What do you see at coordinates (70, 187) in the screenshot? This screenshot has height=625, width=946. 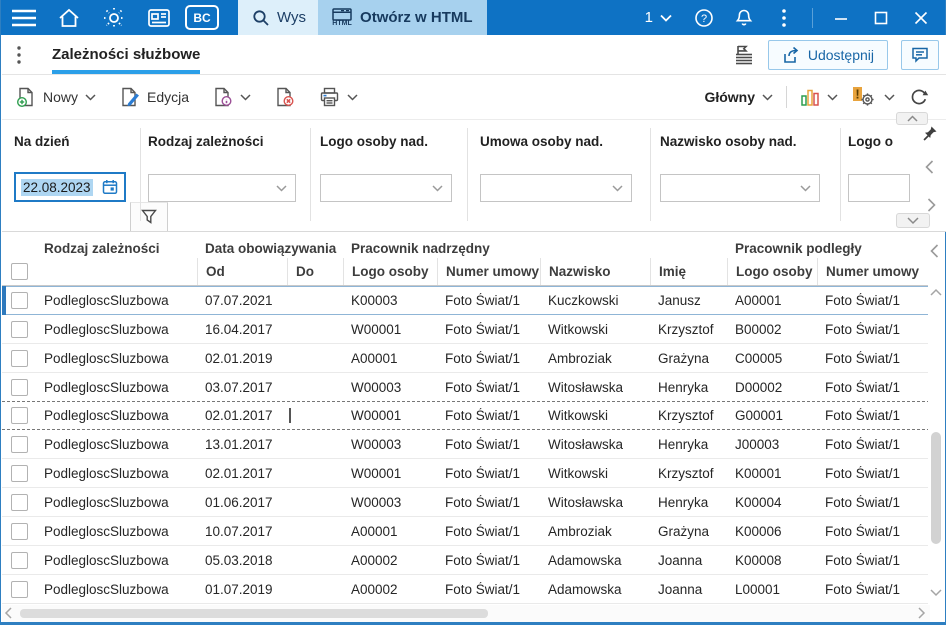 I see `date-filter-input: 22.08.2023` at bounding box center [70, 187].